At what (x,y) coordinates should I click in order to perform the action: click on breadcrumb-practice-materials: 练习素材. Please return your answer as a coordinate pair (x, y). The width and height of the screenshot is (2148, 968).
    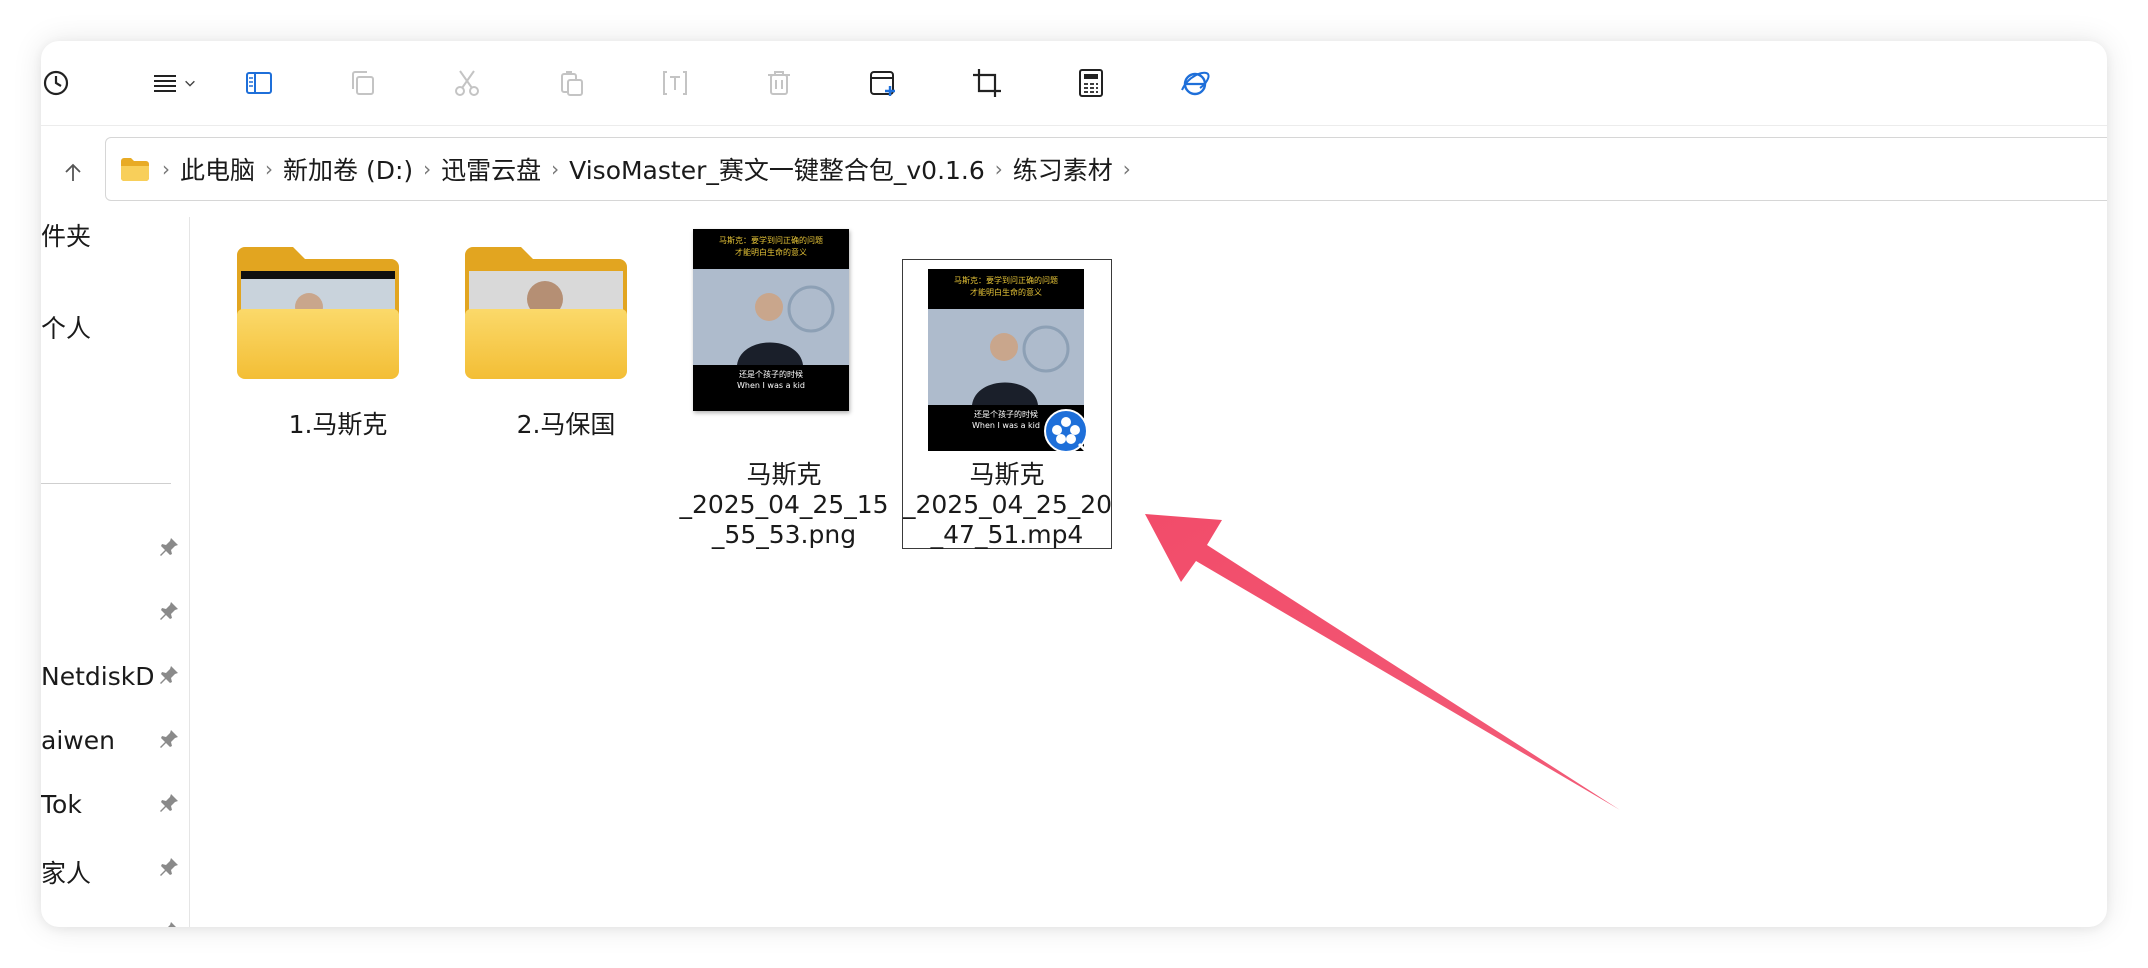
    Looking at the image, I should click on (1063, 169).